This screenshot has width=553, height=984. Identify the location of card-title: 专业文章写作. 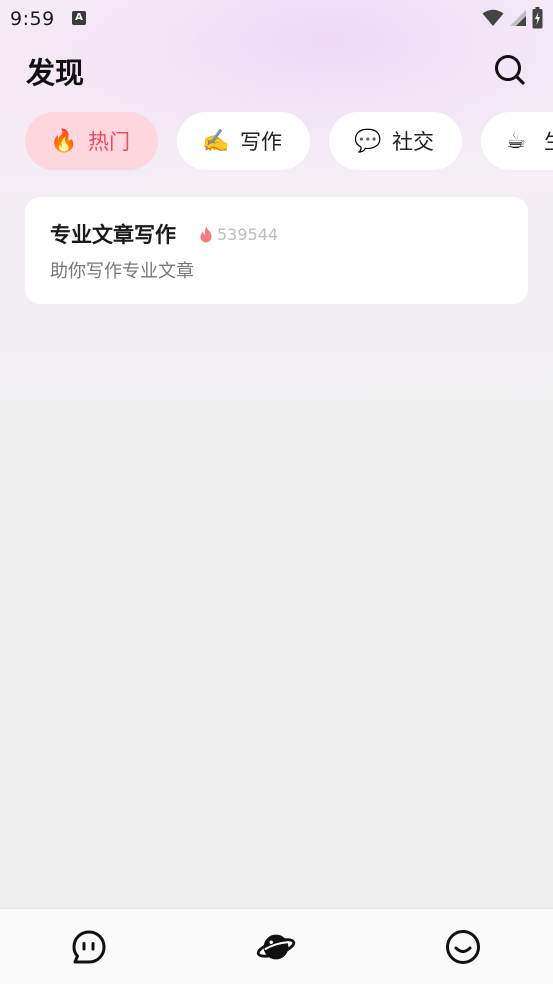
(113, 235).